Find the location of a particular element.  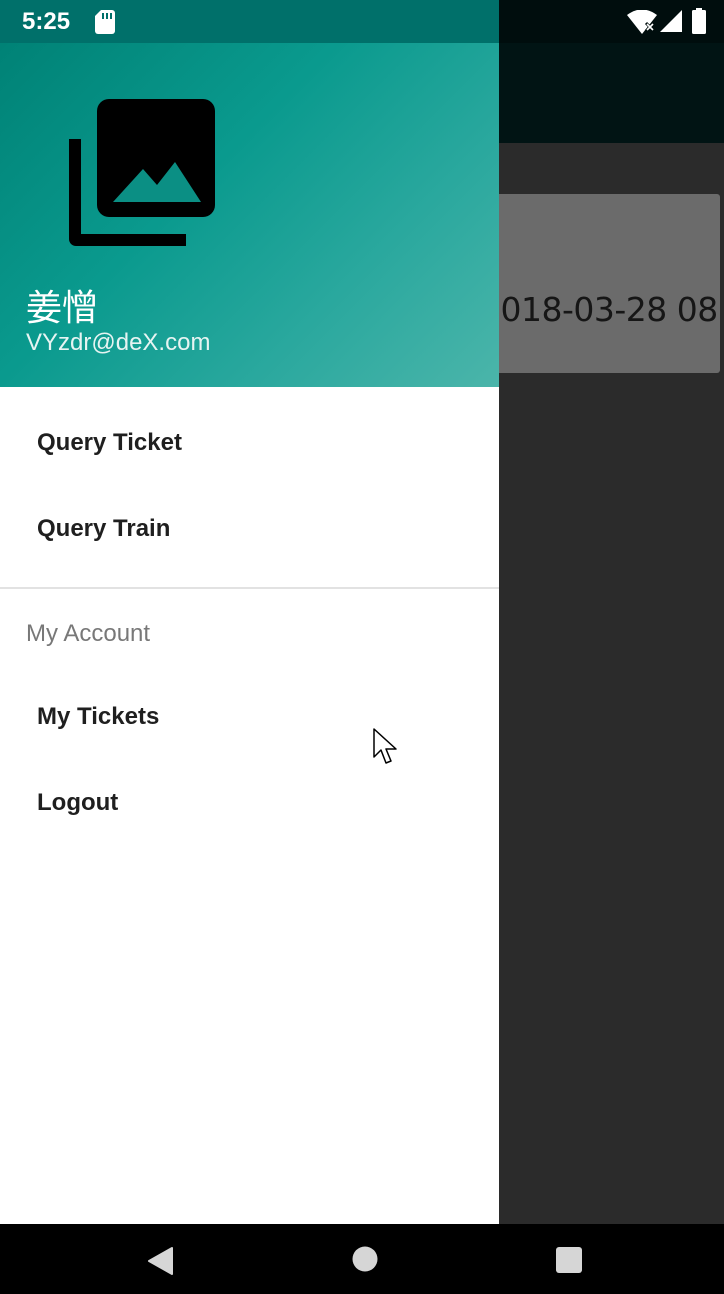

battery-icon is located at coordinates (699, 21).